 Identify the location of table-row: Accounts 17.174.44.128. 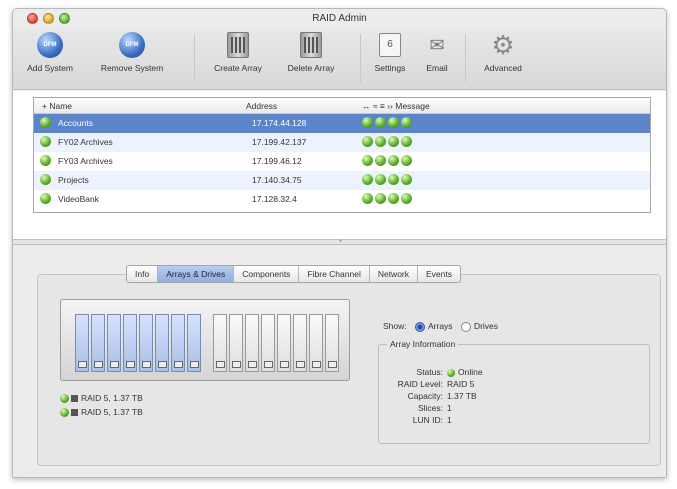
(342, 123).